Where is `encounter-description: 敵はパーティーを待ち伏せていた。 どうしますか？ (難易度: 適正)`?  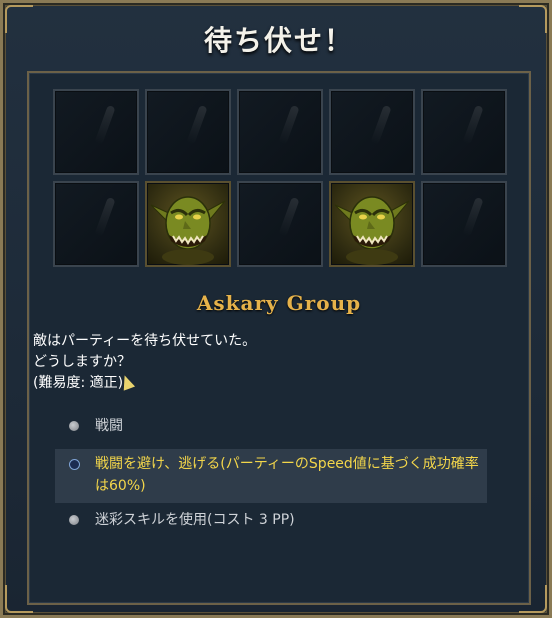 encounter-description: 敵はパーティーを待ち伏せていた。 どうしますか？ (難易度: 適正) is located at coordinates (273, 362).